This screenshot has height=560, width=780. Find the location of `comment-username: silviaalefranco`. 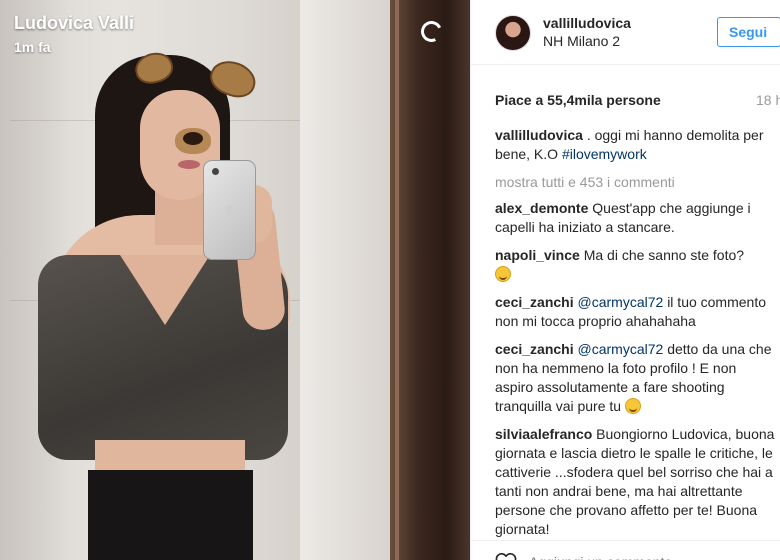

comment-username: silviaalefranco is located at coordinates (543, 434).